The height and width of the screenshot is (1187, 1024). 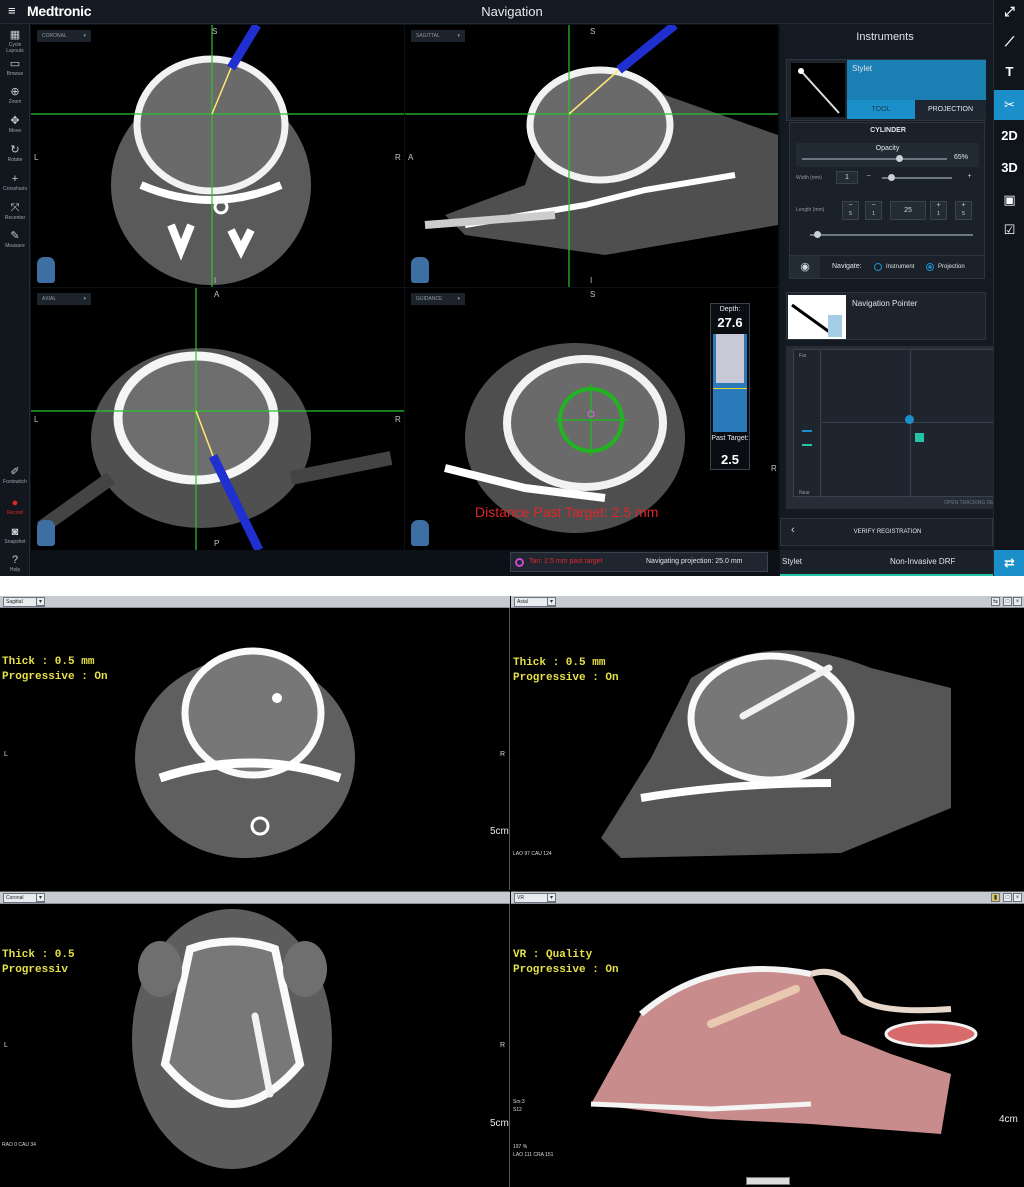 What do you see at coordinates (1009, 135) in the screenshot?
I see `2d-view-button: 2D` at bounding box center [1009, 135].